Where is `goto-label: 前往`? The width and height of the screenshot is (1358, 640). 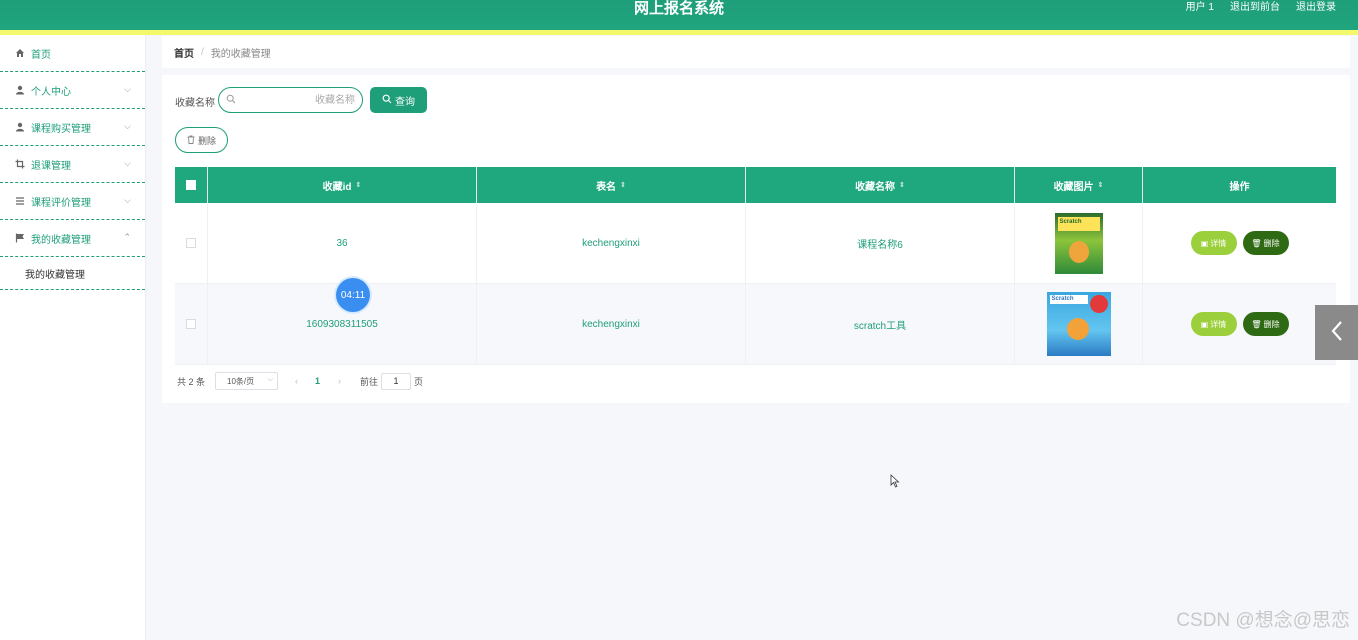
goto-label: 前往 is located at coordinates (369, 381).